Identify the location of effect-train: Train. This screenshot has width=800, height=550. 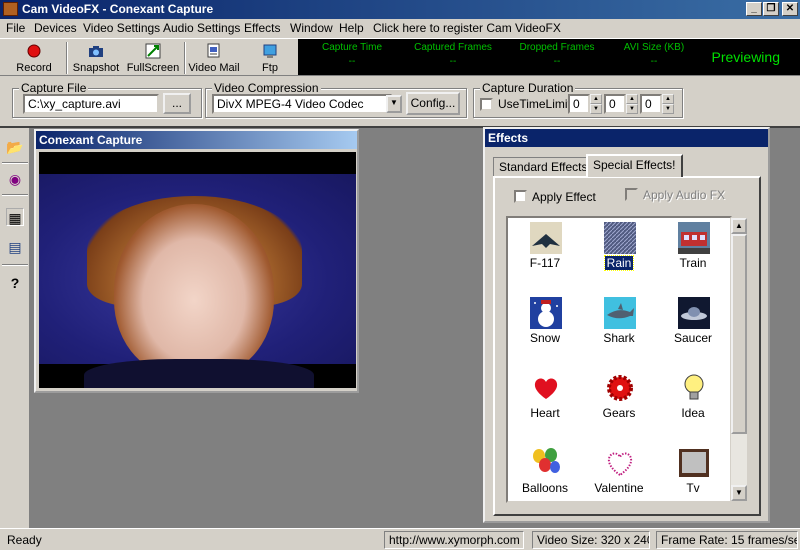
(693, 253).